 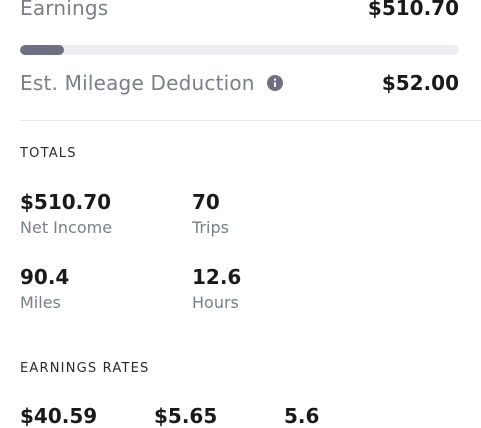 What do you see at coordinates (40, 302) in the screenshot?
I see `stat-label: Miles` at bounding box center [40, 302].